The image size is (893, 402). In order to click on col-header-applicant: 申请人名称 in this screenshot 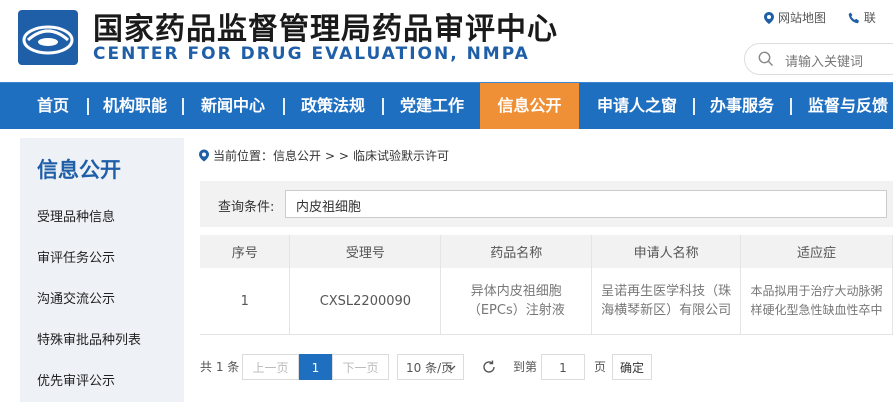, I will do `click(666, 251)`.